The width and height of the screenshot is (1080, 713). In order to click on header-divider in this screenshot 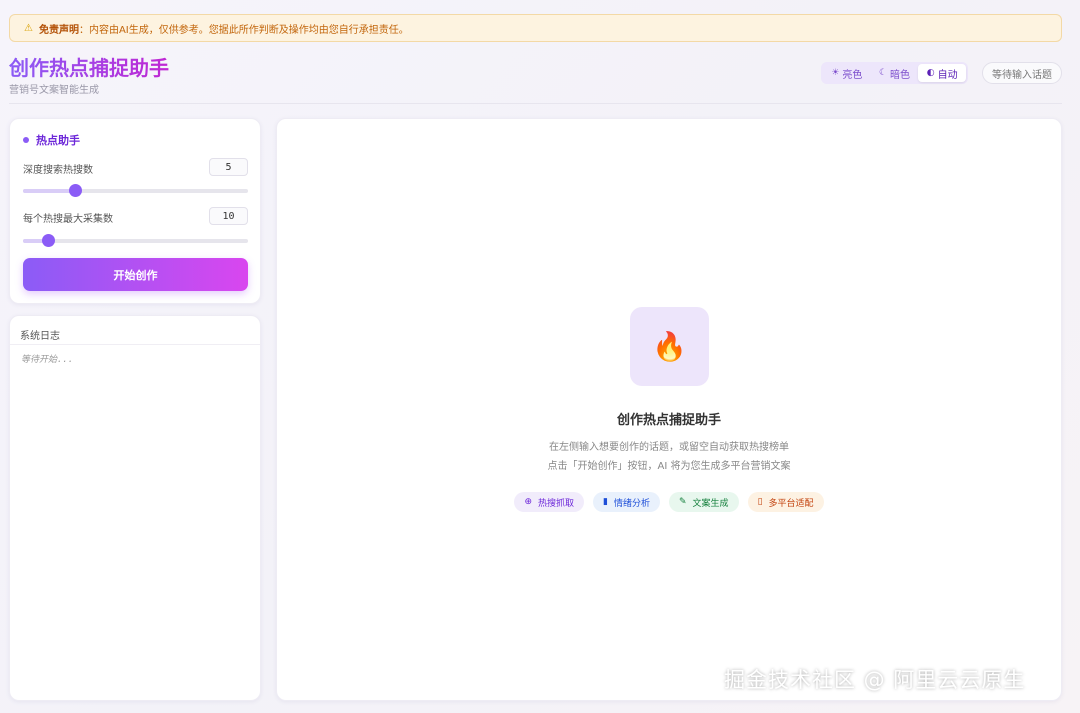, I will do `click(535, 103)`.